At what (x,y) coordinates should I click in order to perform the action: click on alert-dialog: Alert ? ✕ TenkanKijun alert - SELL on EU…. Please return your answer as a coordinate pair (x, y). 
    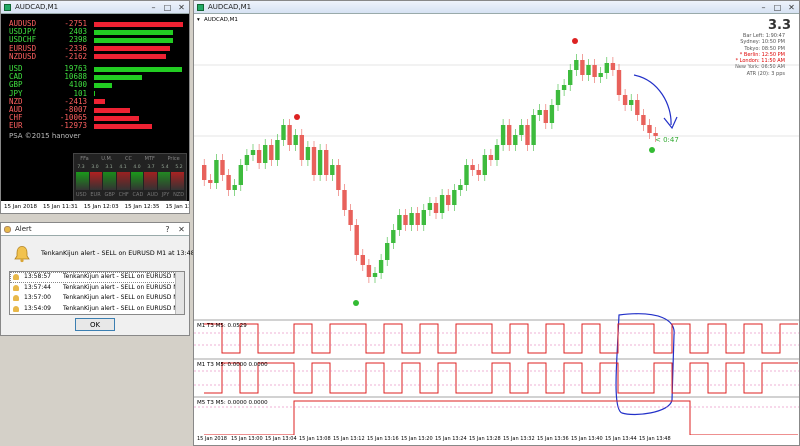
    Looking at the image, I should click on (100, 279).